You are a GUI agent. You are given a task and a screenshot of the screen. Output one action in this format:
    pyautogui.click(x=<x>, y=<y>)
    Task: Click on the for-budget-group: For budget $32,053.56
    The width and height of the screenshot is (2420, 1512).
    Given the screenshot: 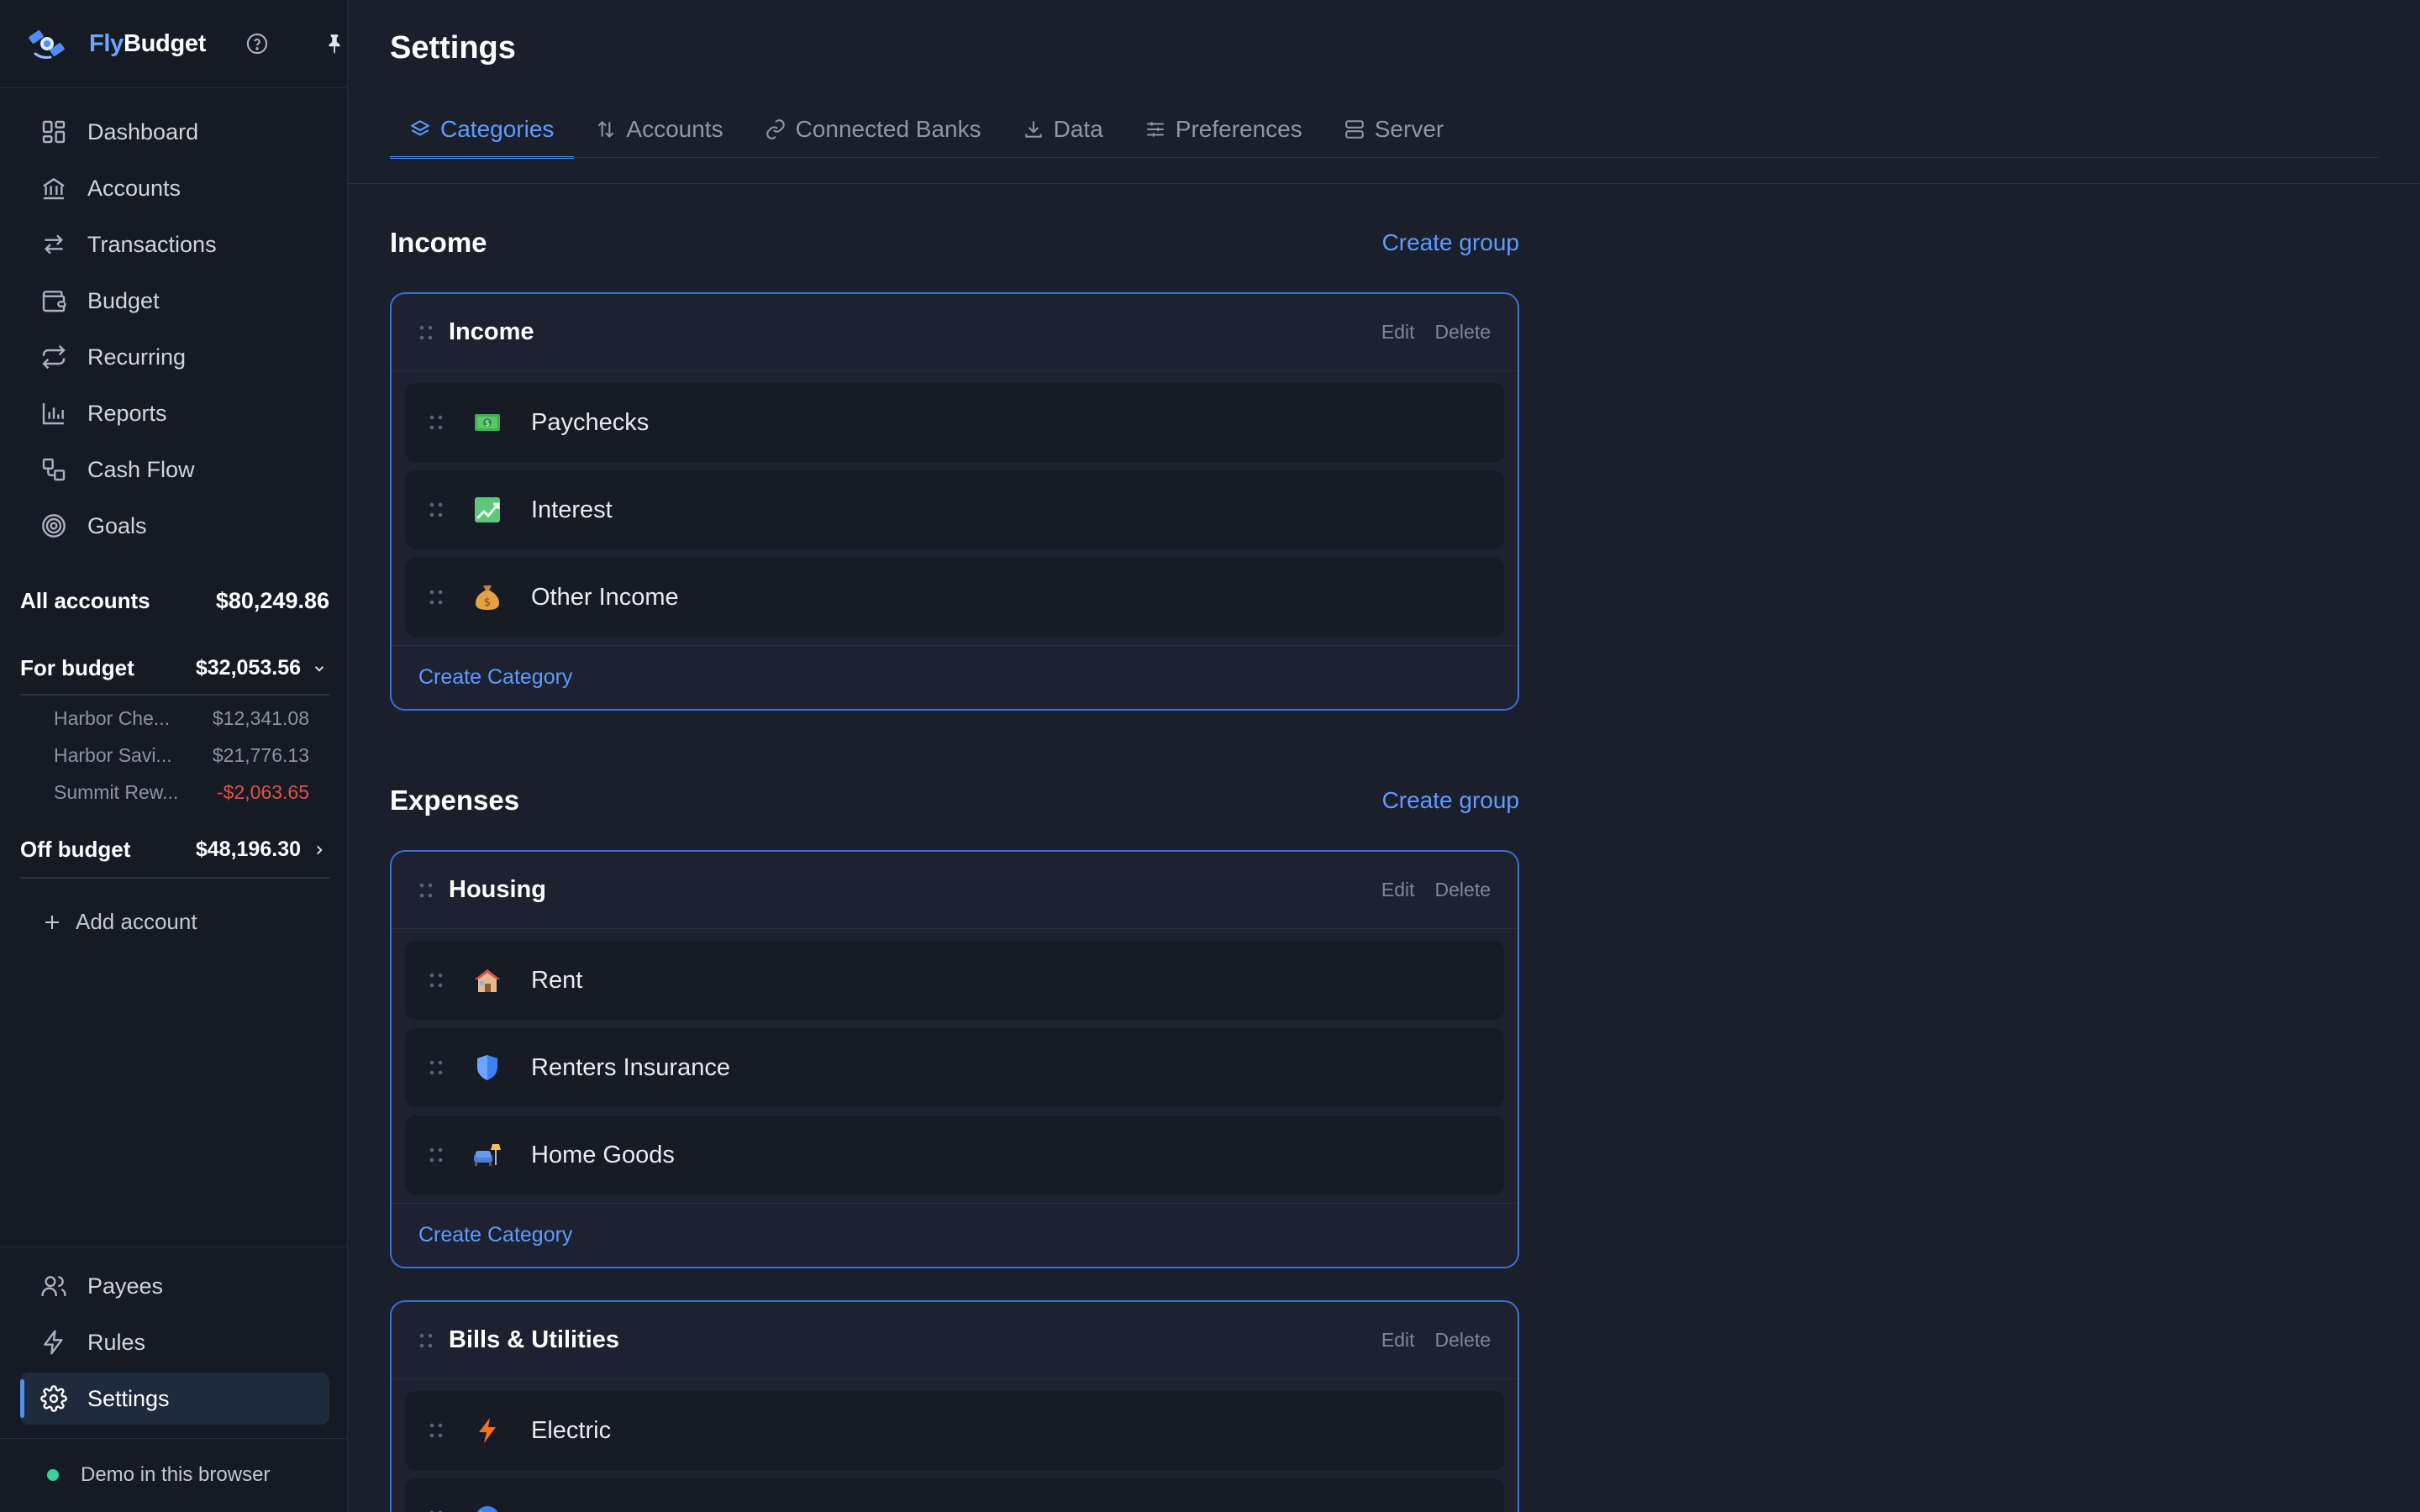 What is the action you would take?
    pyautogui.click(x=174, y=668)
    